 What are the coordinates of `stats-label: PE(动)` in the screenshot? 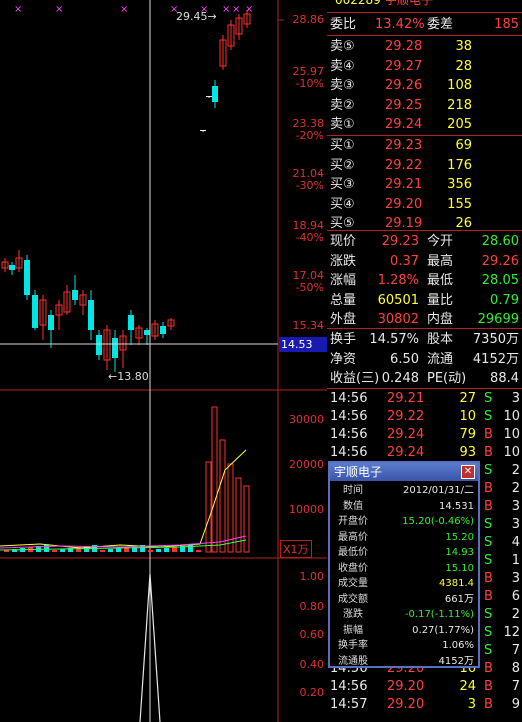 It's located at (447, 378).